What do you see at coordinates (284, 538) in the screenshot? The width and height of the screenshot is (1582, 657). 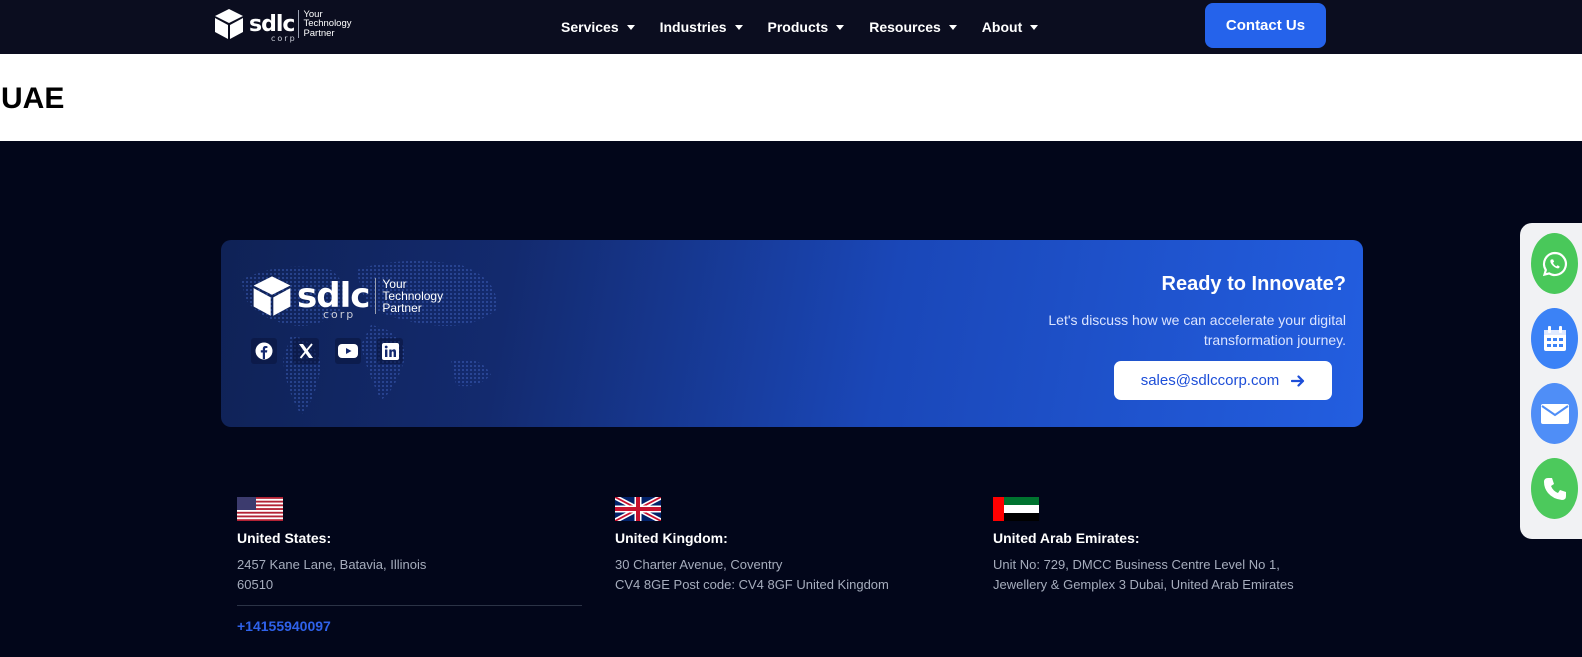 I see `office-country: United States:` at bounding box center [284, 538].